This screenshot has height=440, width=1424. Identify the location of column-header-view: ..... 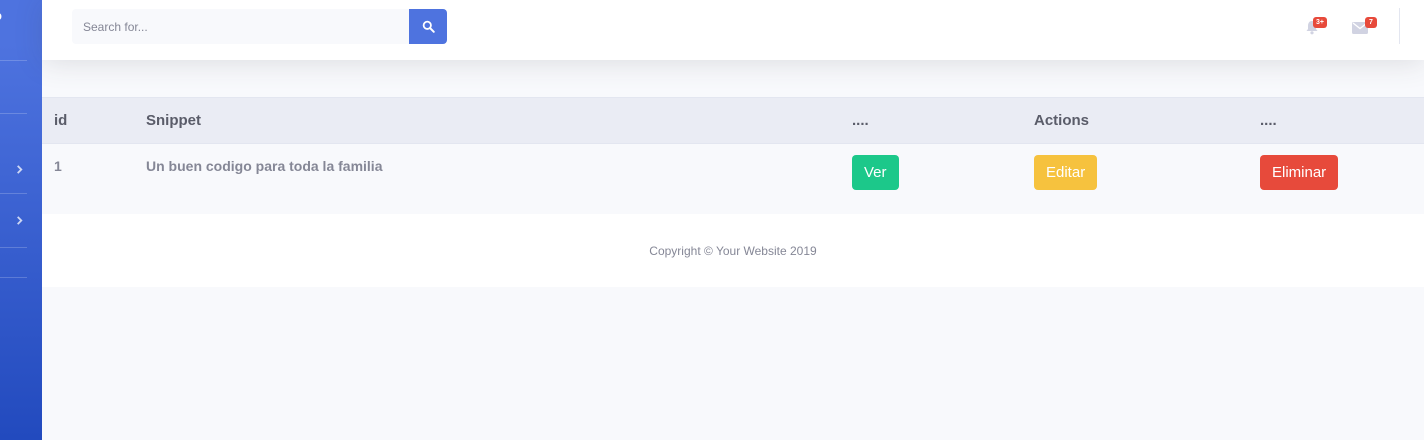
(860, 120).